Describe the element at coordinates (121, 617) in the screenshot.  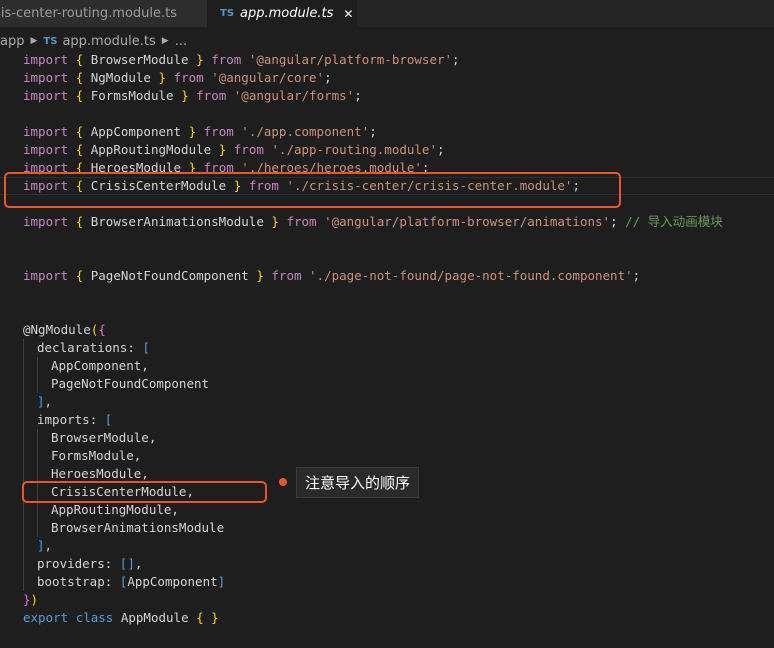
I see `code-line: export class AppModule { }` at that location.